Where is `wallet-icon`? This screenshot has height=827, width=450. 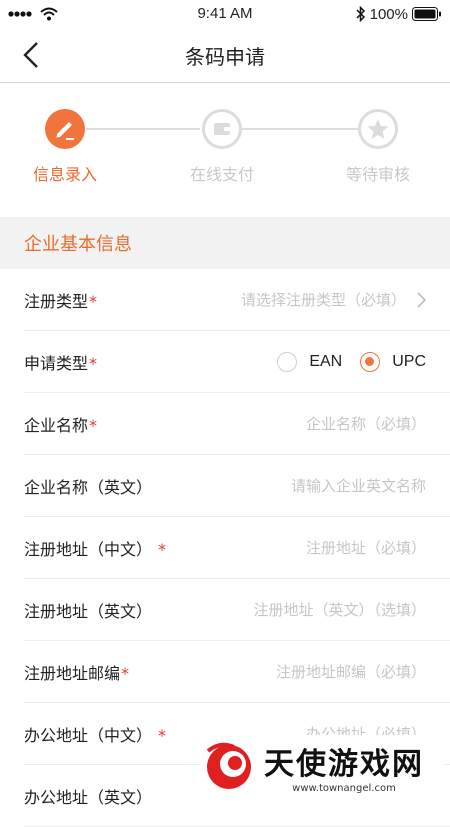 wallet-icon is located at coordinates (222, 129).